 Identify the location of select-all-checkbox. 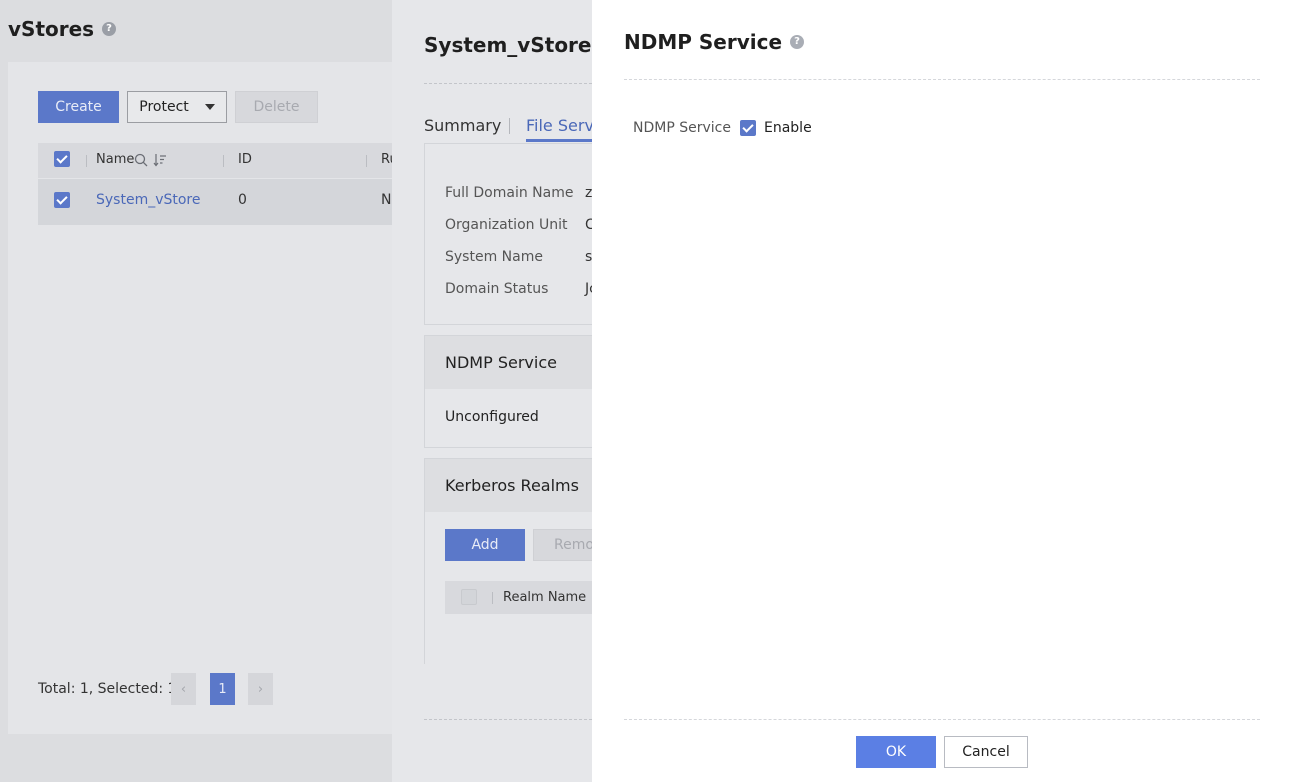
(62, 159).